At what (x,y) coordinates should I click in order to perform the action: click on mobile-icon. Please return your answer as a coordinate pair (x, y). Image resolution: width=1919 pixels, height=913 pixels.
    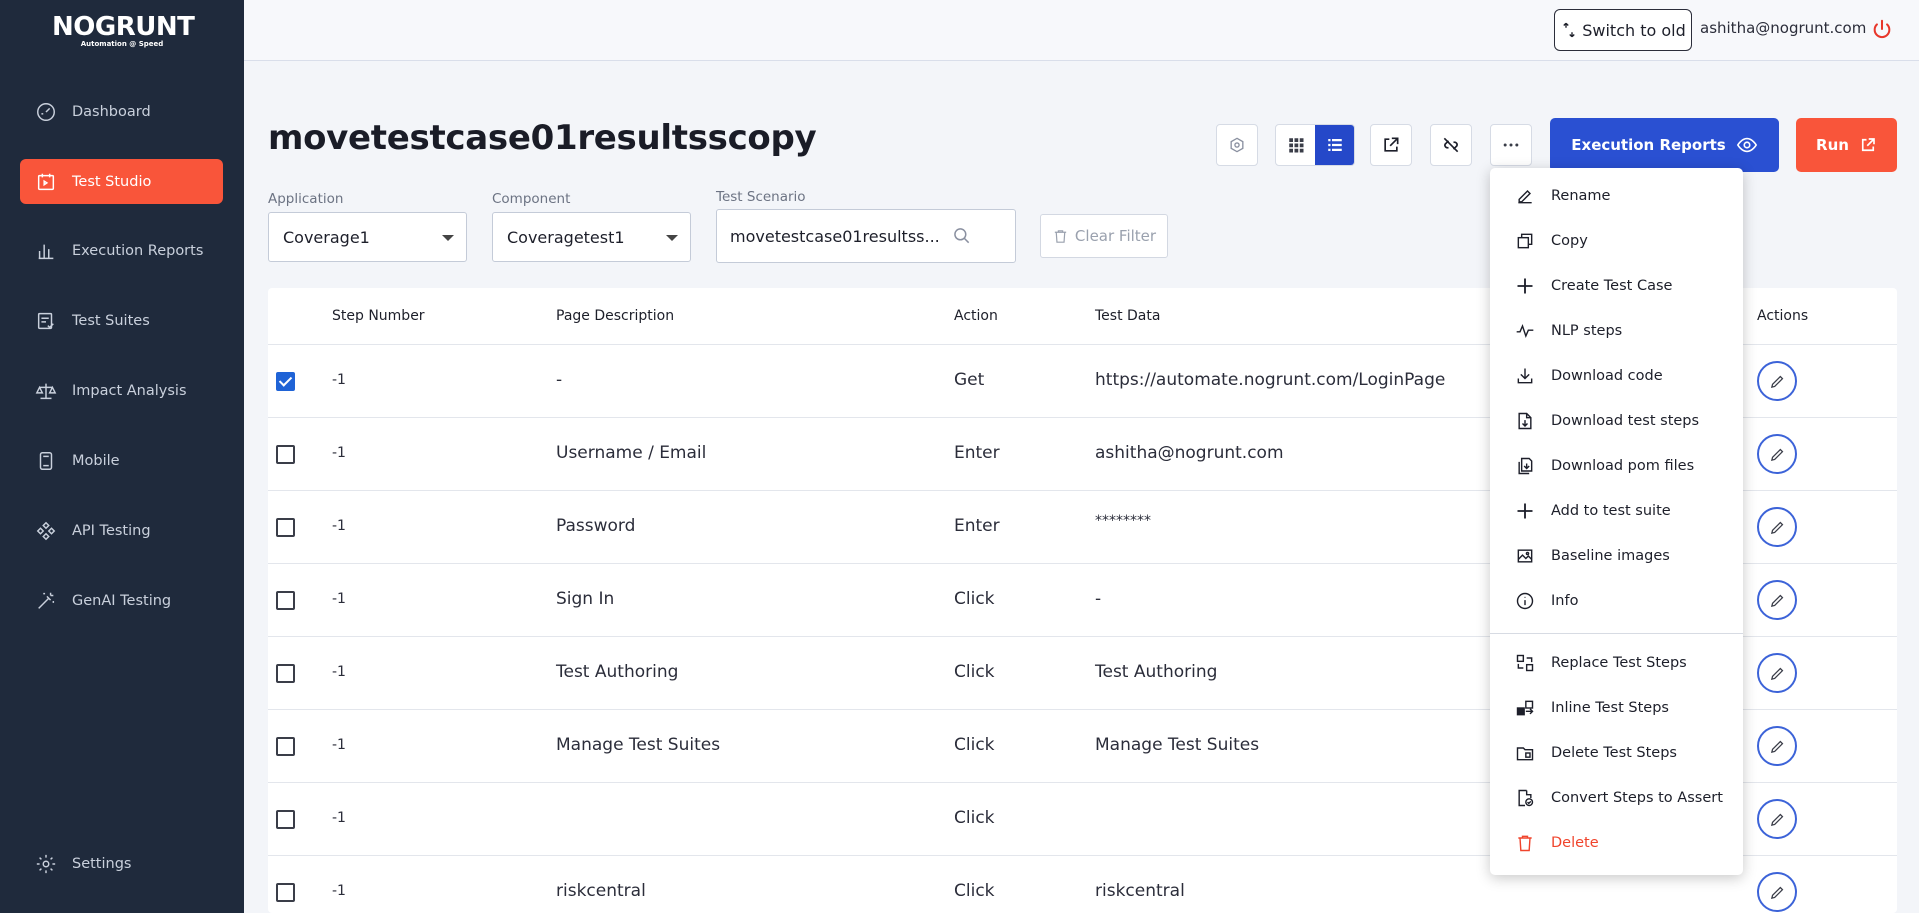
    Looking at the image, I should click on (46, 461).